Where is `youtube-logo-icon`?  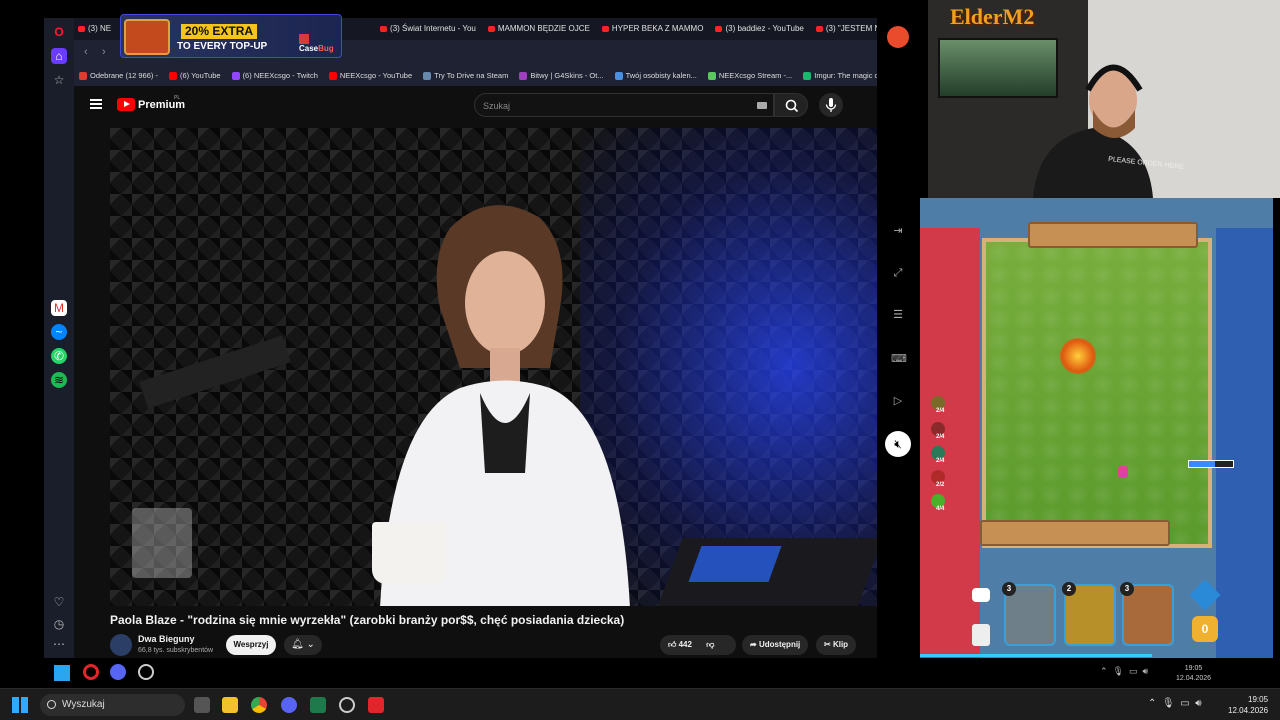
youtube-logo-icon is located at coordinates (126, 104).